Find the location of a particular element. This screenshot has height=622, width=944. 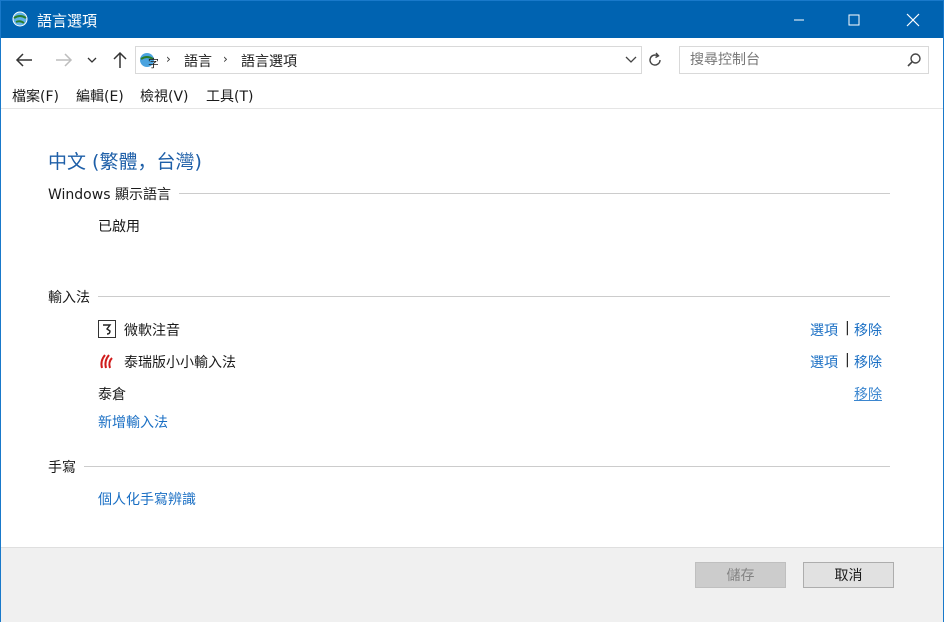

up-button is located at coordinates (120, 60).